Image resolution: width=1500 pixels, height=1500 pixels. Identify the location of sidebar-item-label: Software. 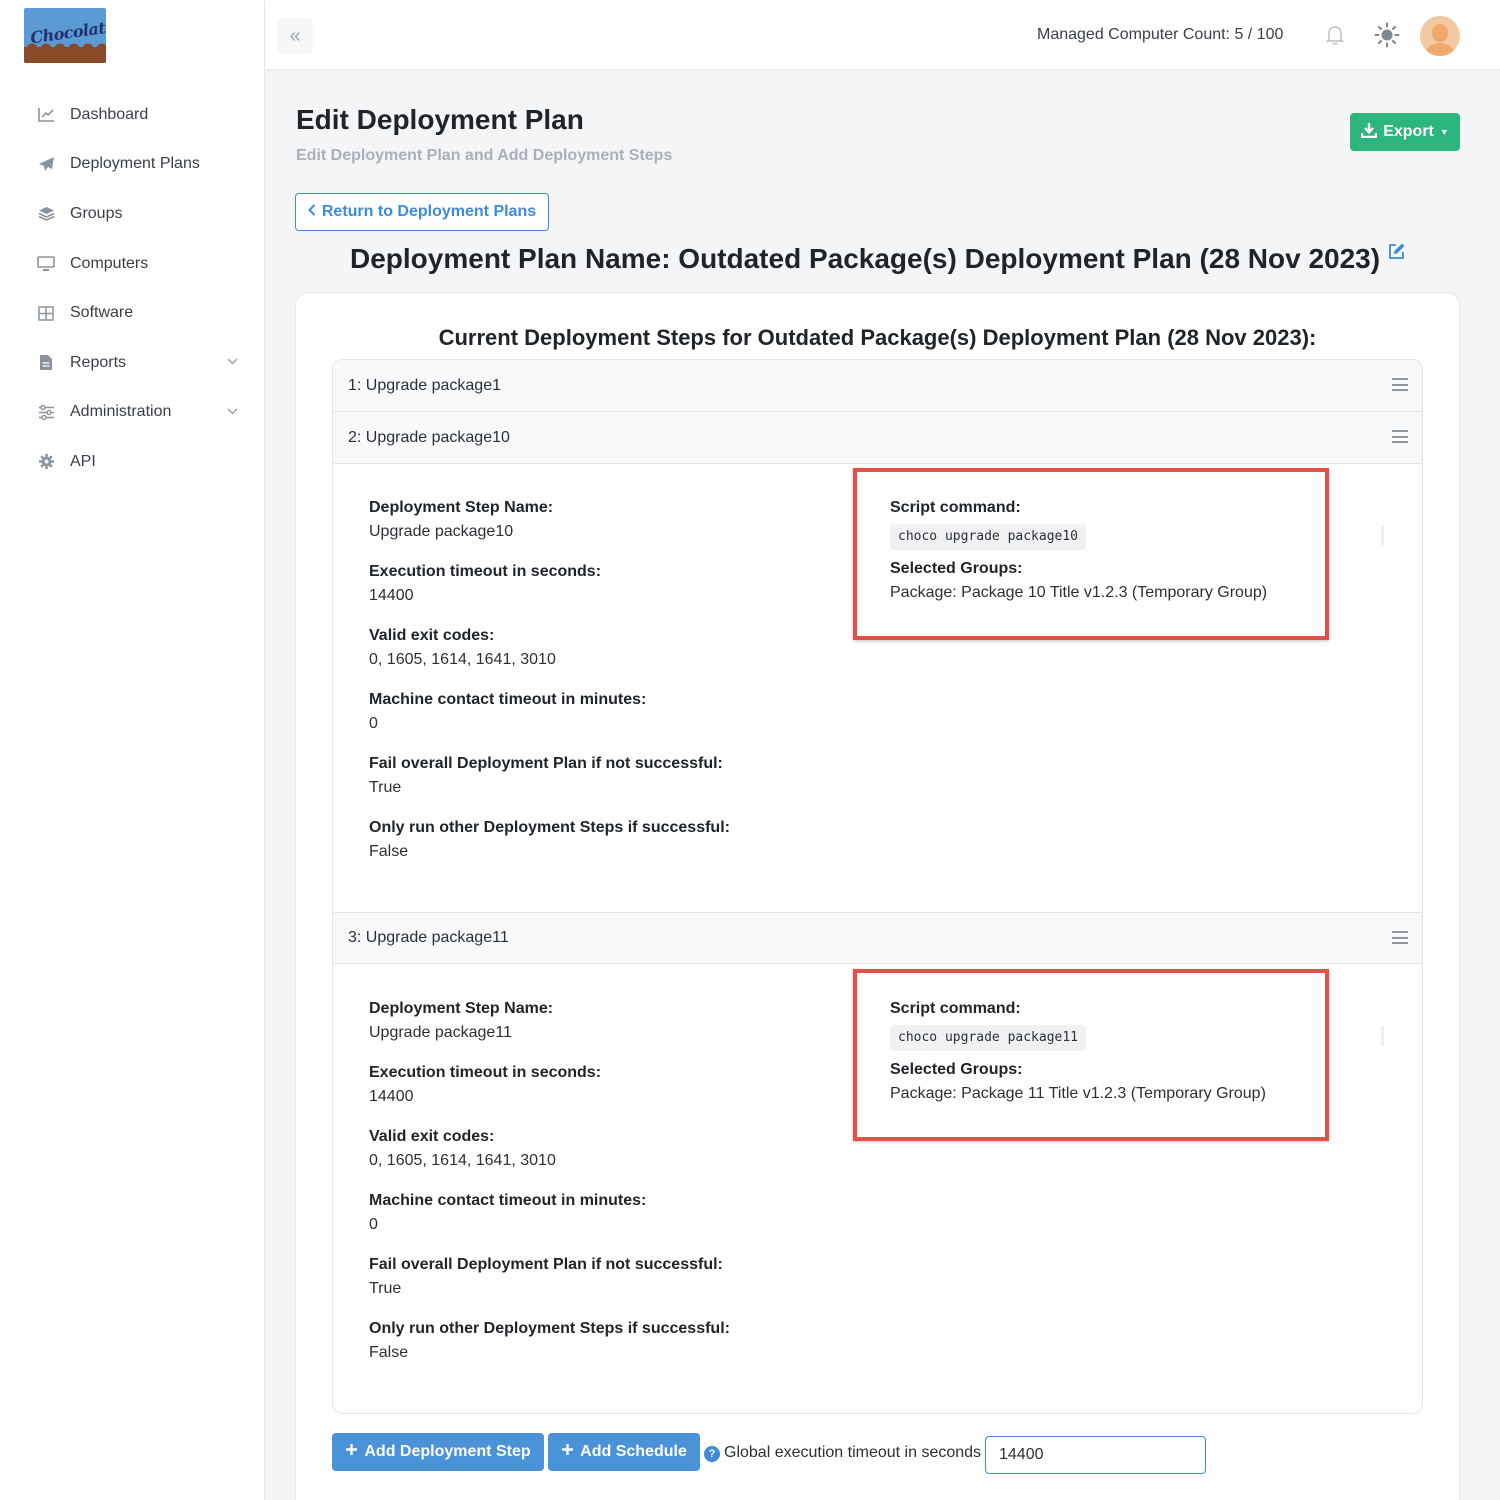
(102, 313).